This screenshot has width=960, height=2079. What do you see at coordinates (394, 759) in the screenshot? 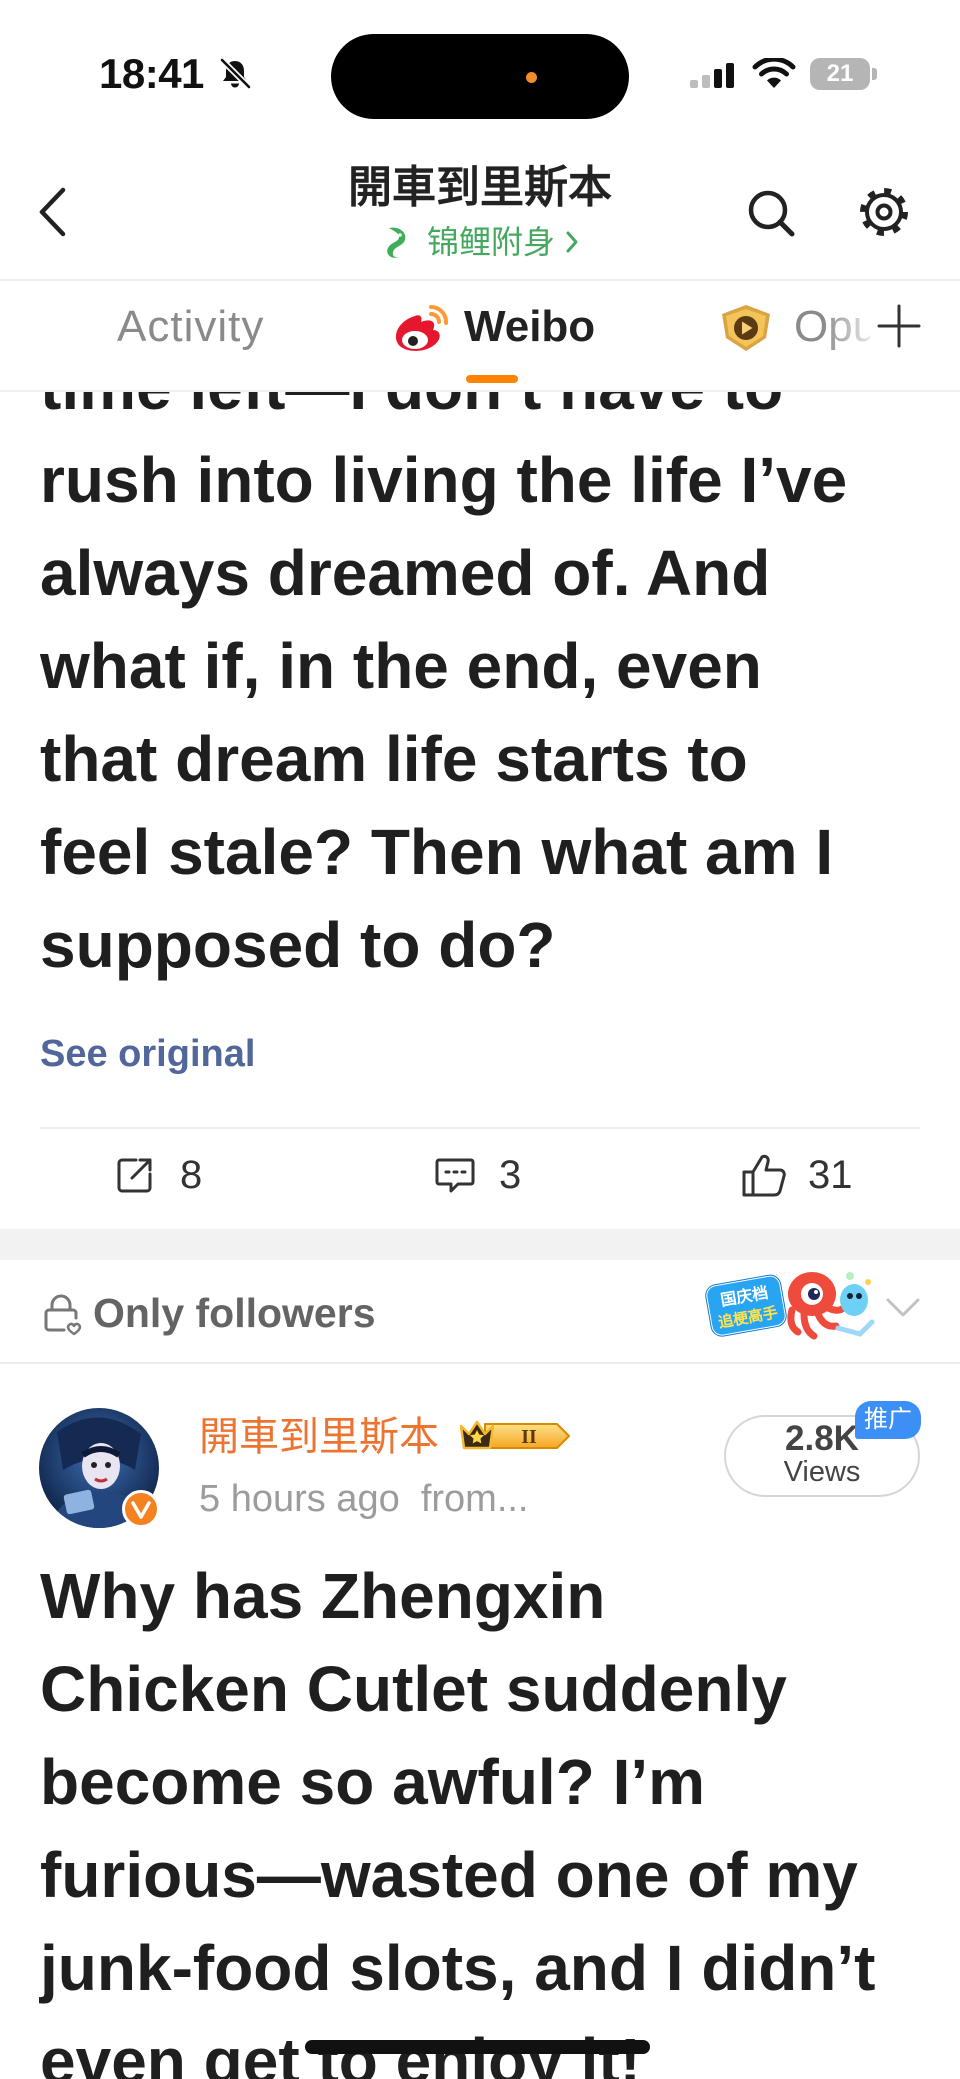
I see `post-text-line: that dream life starts to` at bounding box center [394, 759].